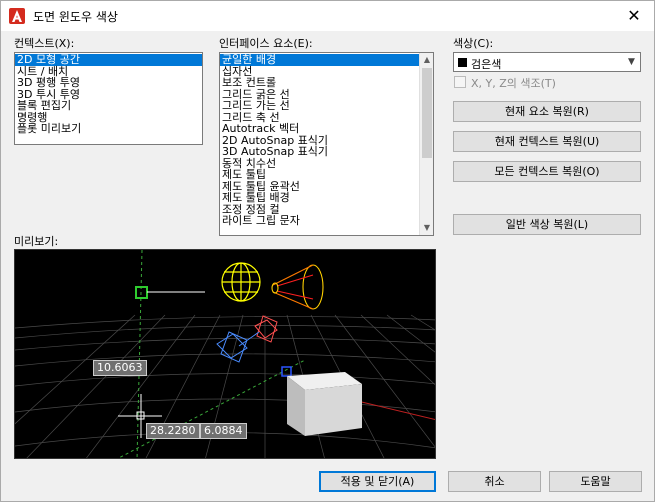 This screenshot has height=502, width=655. I want to click on window-title: 도면 윈도우 색상, so click(75, 17).